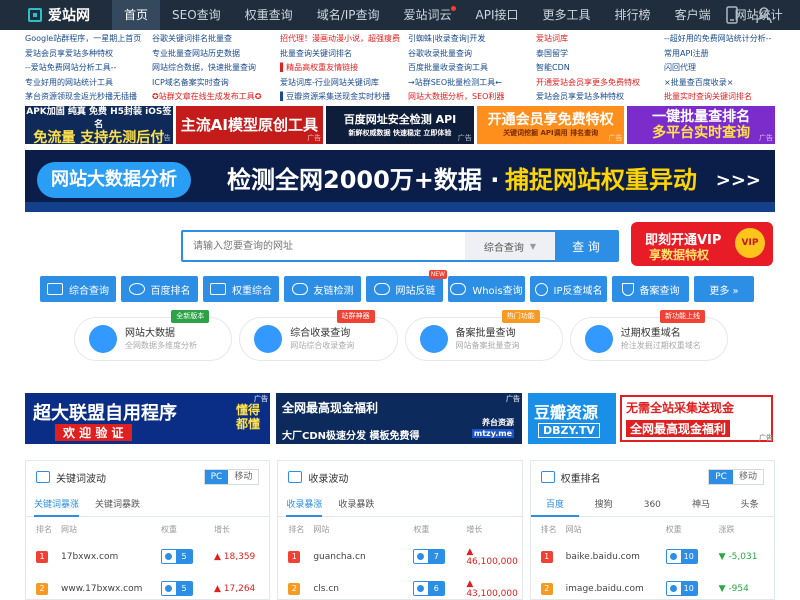 Image resolution: width=800 pixels, height=600 pixels. What do you see at coordinates (472, 54) in the screenshot?
I see `text-link: 谷歌收录批量查询` at bounding box center [472, 54].